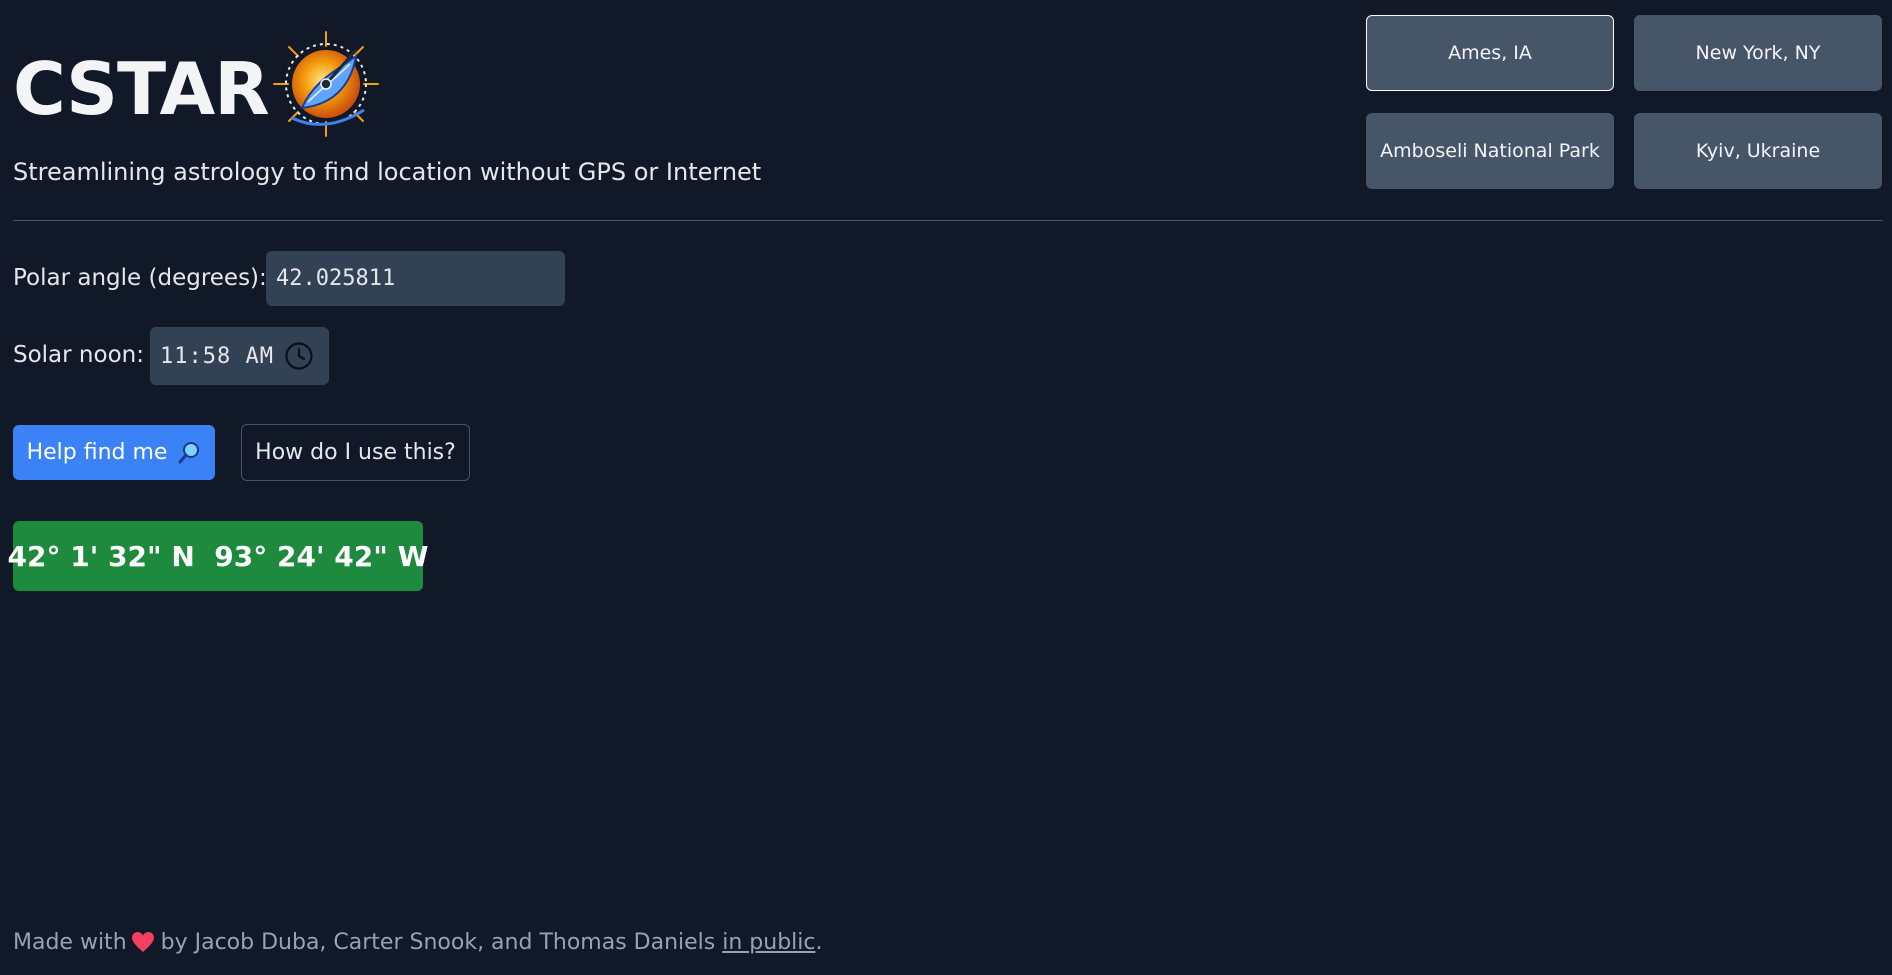 This screenshot has width=1892, height=975. I want to click on how-to-use-button: How do I use this?, so click(355, 452).